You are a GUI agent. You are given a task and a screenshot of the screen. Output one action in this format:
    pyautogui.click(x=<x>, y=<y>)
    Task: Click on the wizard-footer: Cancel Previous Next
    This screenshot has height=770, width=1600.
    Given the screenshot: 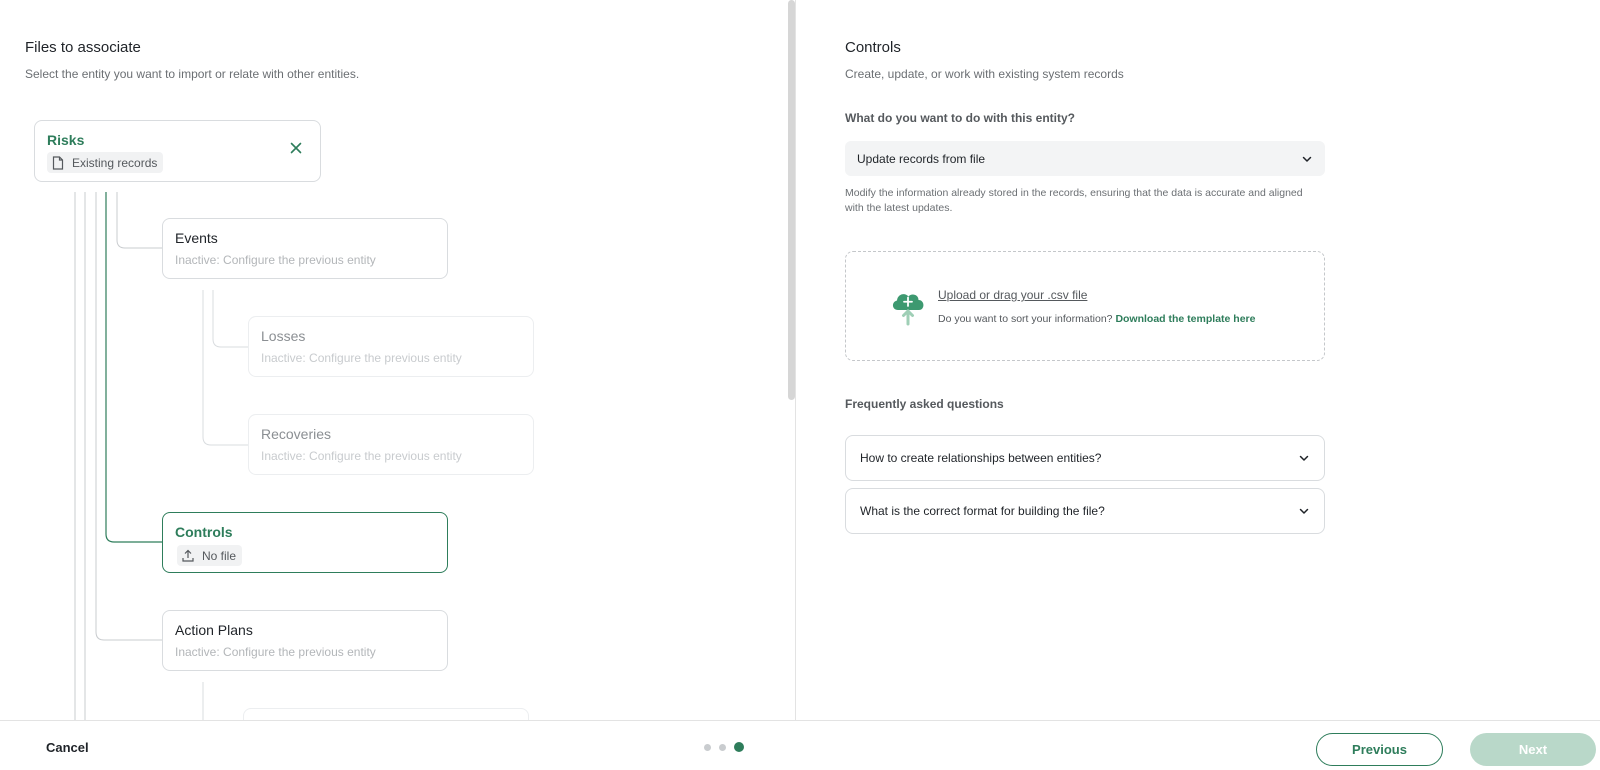 What is the action you would take?
    pyautogui.click(x=800, y=745)
    